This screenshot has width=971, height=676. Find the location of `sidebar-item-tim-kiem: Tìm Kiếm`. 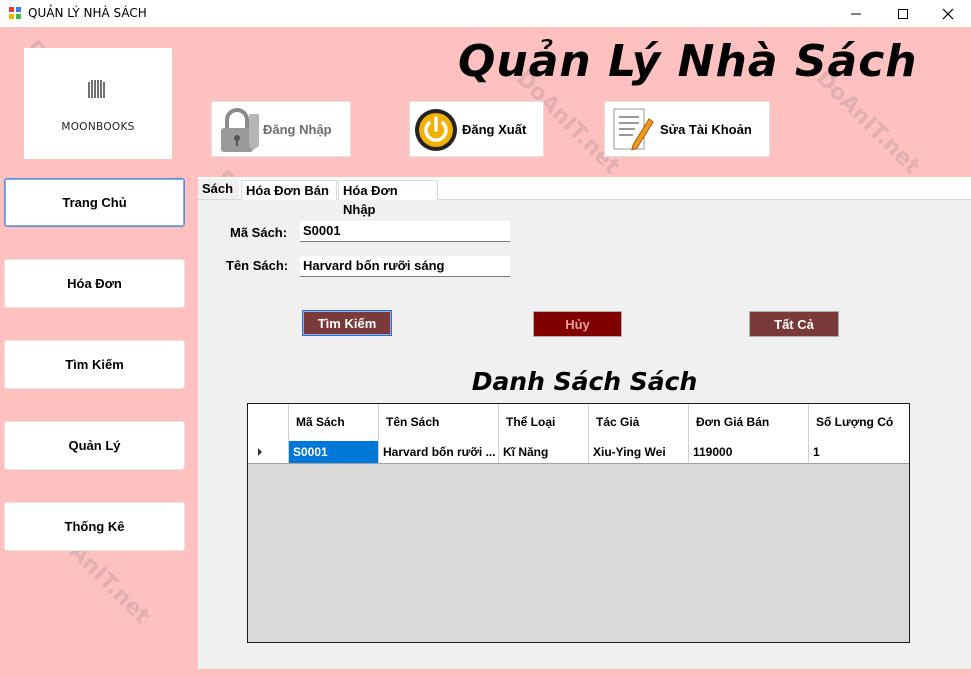

sidebar-item-tim-kiem: Tìm Kiếm is located at coordinates (94, 364).